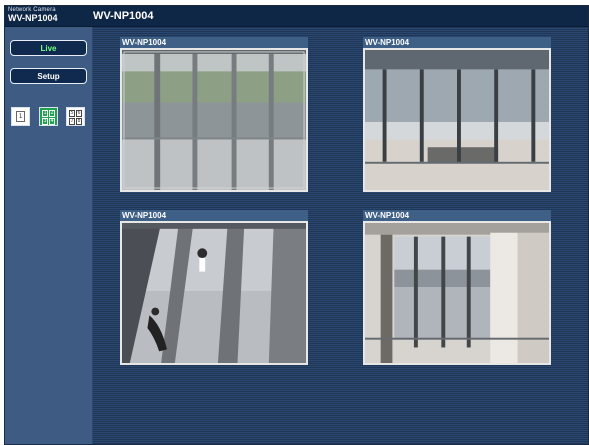 This screenshot has height=445, width=589. I want to click on camera-panel-4: WV-NP1004, so click(457, 287).